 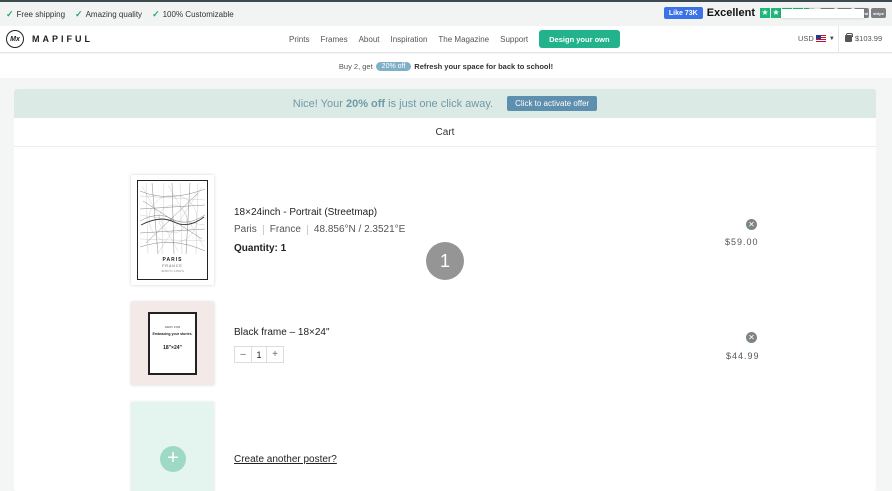 I want to click on nav-magazine: The Magazine, so click(x=463, y=39).